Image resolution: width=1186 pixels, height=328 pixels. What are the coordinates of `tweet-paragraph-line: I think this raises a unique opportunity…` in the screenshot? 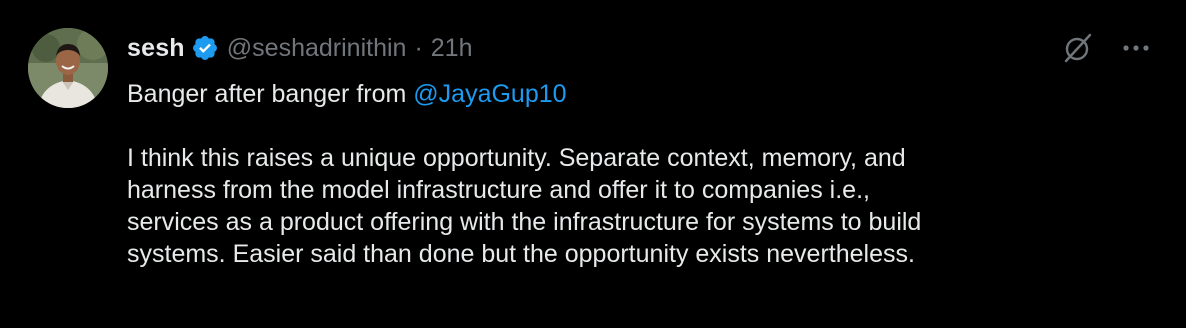 It's located at (516, 158).